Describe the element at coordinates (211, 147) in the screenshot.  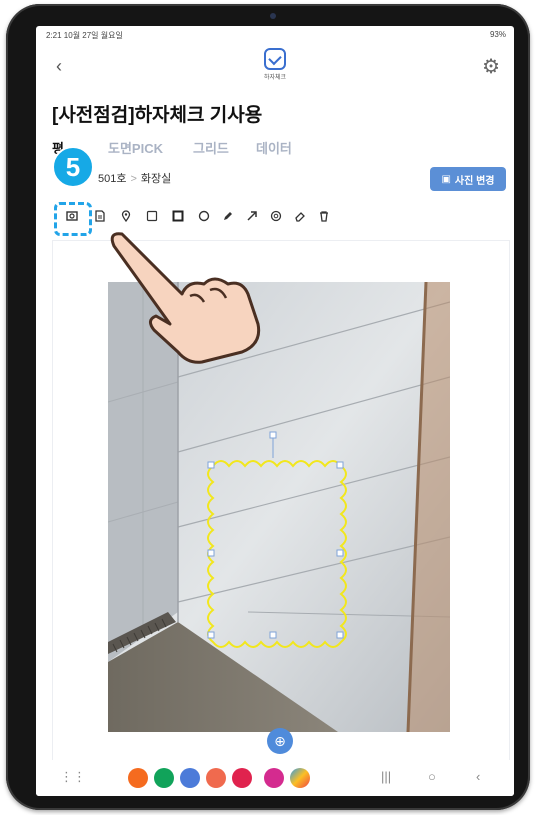
I see `tab-grid: 그리드` at that location.